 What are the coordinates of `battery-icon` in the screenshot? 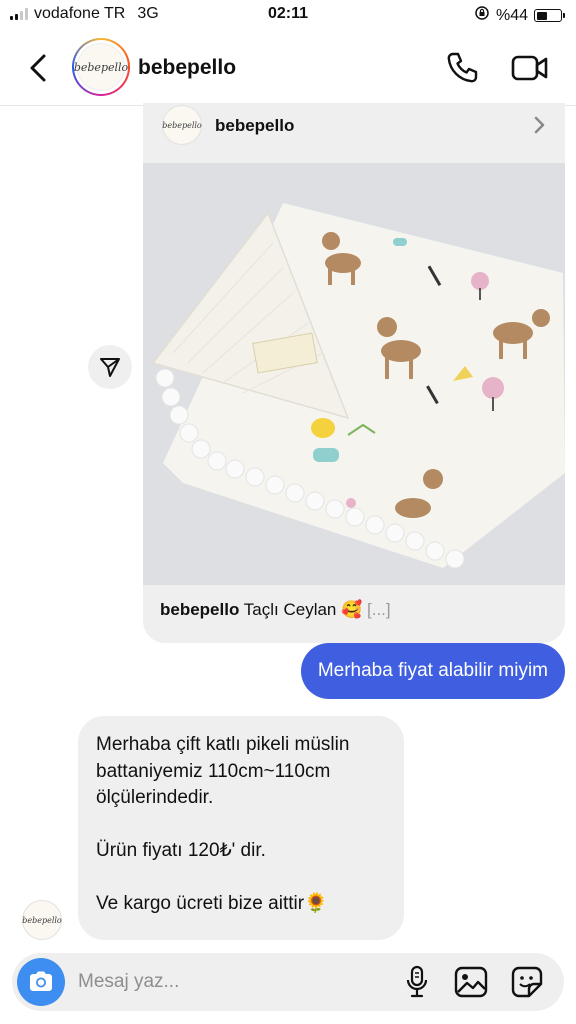 It's located at (549, 15).